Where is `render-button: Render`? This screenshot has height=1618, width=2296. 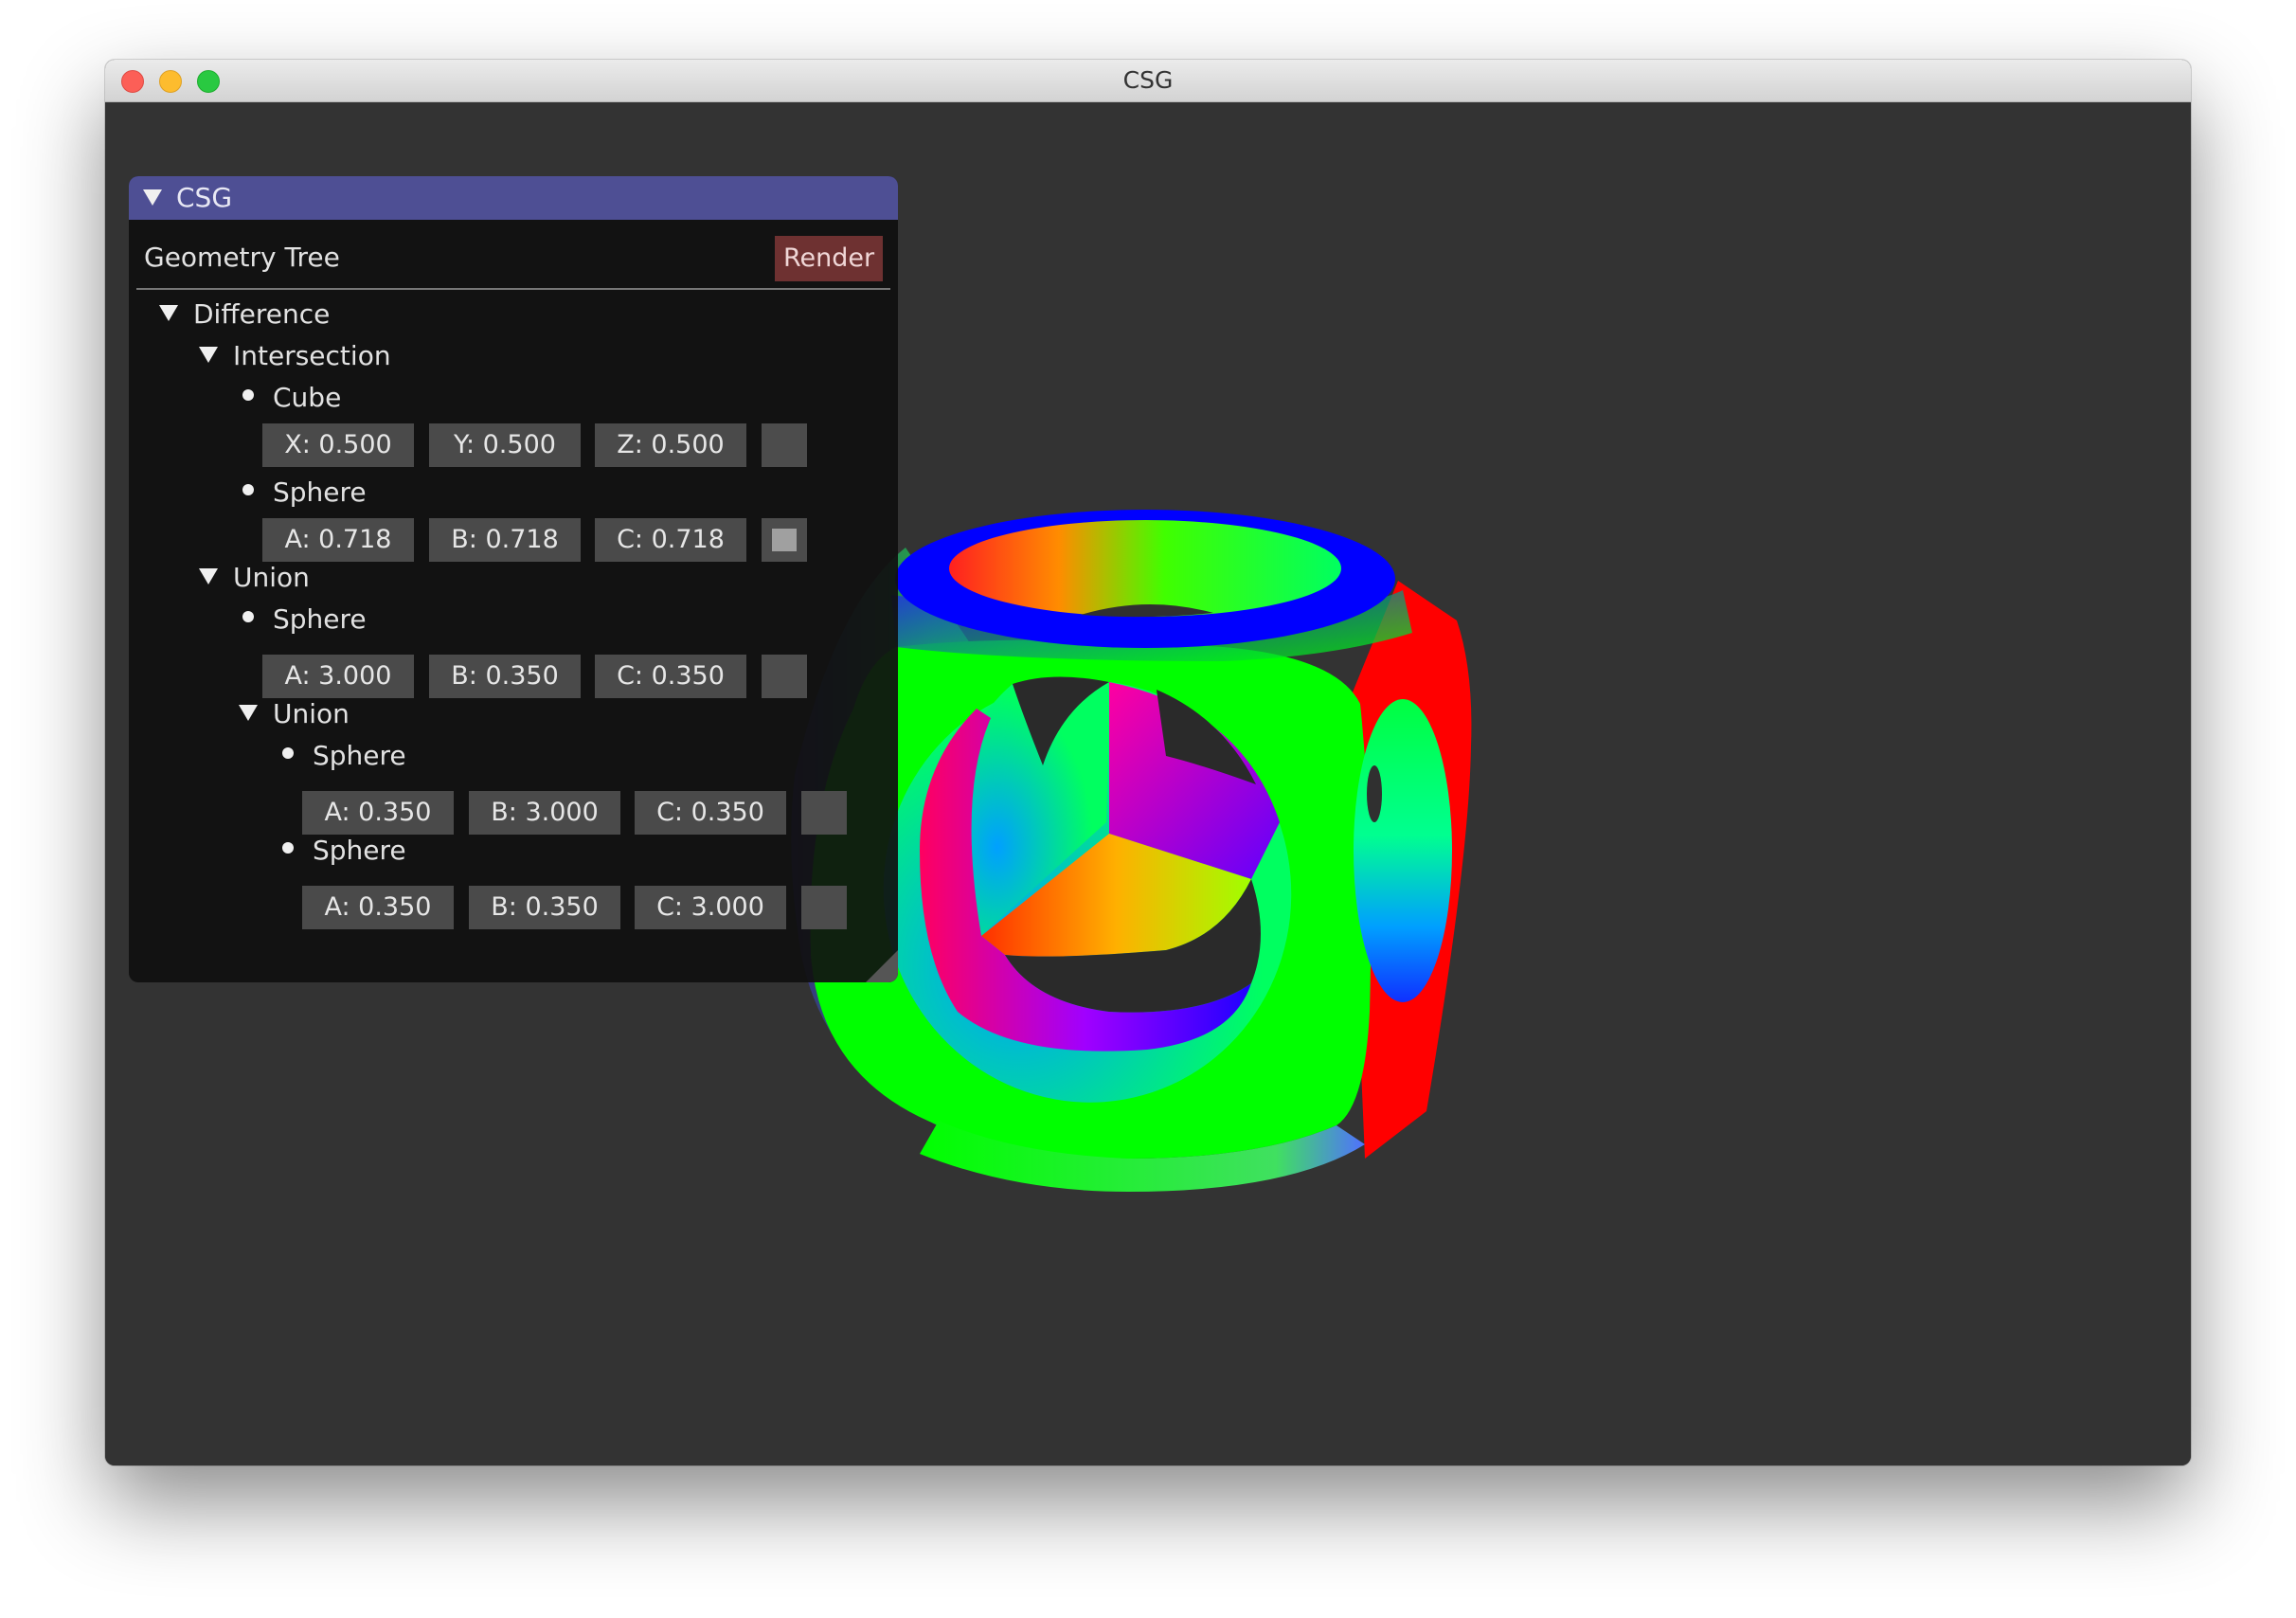
render-button: Render is located at coordinates (829, 258).